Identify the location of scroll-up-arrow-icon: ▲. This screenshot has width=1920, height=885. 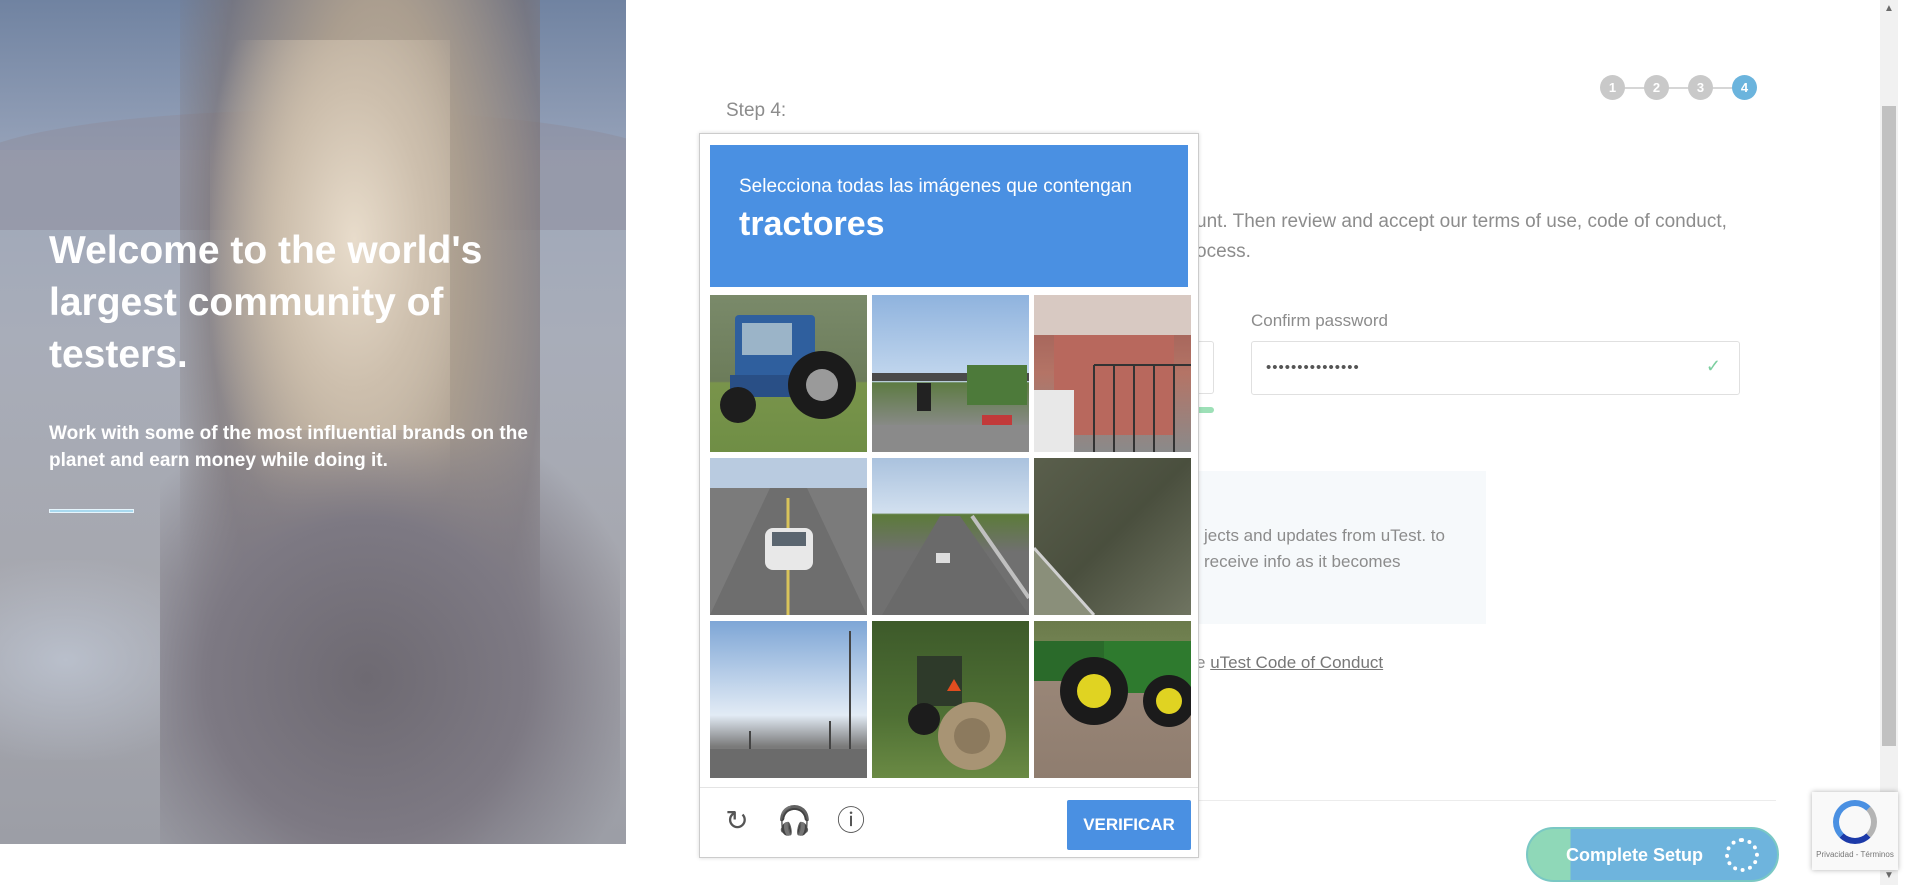
(1889, 9).